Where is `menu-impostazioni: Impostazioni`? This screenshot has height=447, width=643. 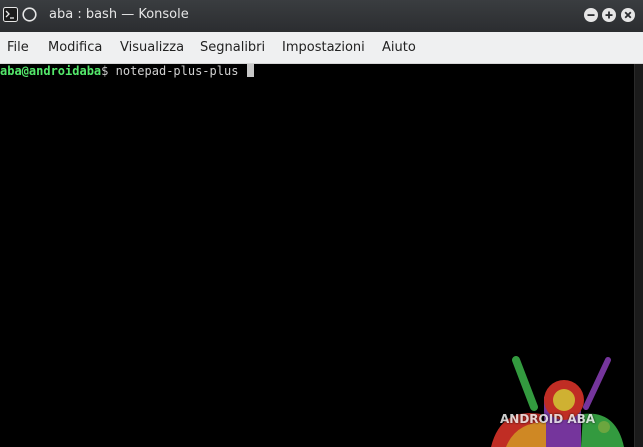
menu-impostazioni: Impostazioni is located at coordinates (323, 47).